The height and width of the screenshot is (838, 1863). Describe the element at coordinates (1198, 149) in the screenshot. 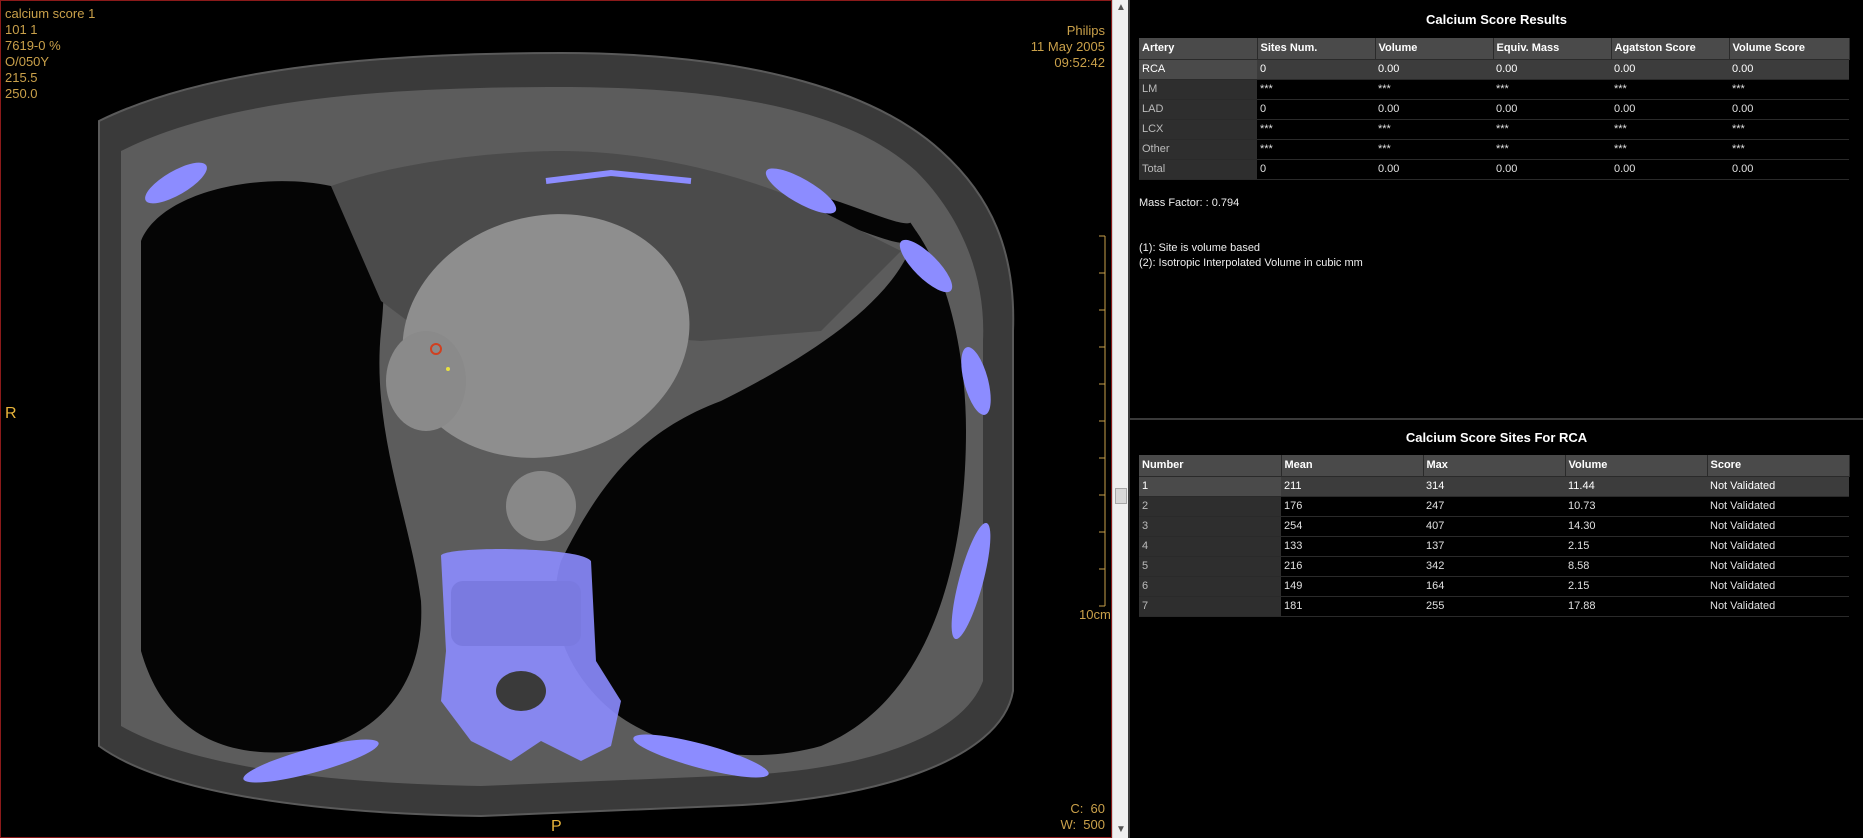

I see `row-header: Other` at that location.